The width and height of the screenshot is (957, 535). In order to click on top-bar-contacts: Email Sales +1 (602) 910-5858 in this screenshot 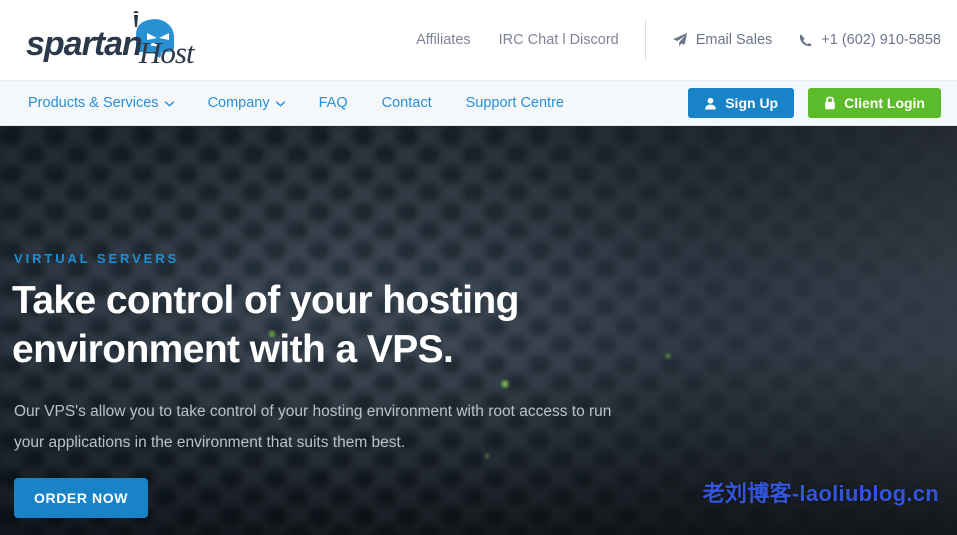, I will do `click(806, 40)`.